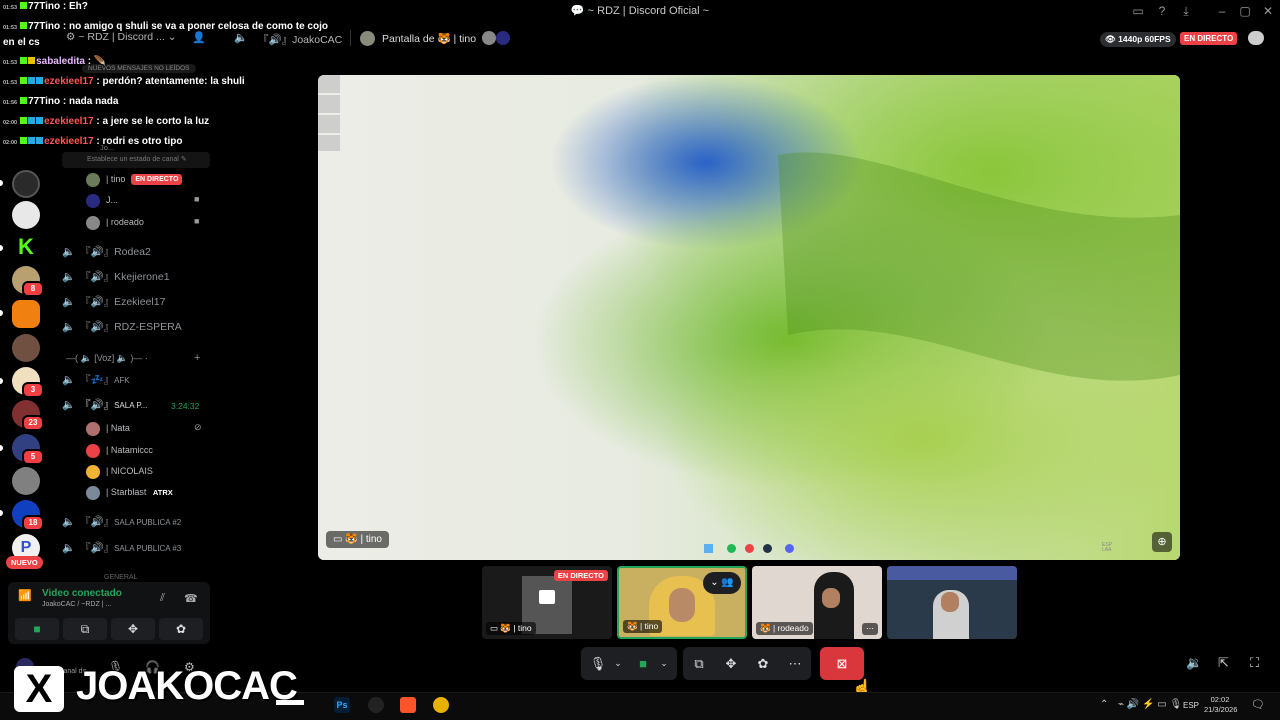  I want to click on more-icon: ⋯, so click(795, 663).